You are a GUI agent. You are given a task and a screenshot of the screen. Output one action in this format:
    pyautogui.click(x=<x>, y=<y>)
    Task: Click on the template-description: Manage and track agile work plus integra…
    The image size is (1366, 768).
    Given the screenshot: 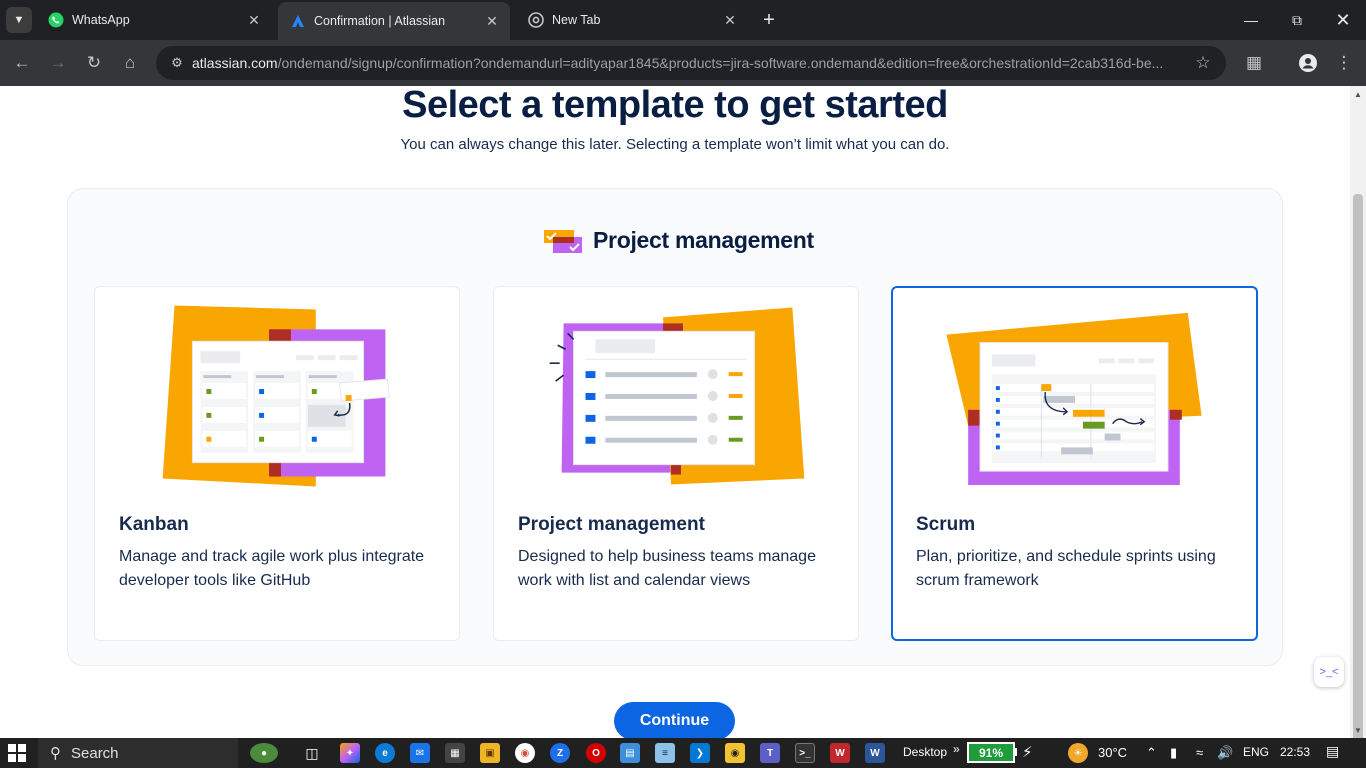 What is the action you would take?
    pyautogui.click(x=272, y=568)
    